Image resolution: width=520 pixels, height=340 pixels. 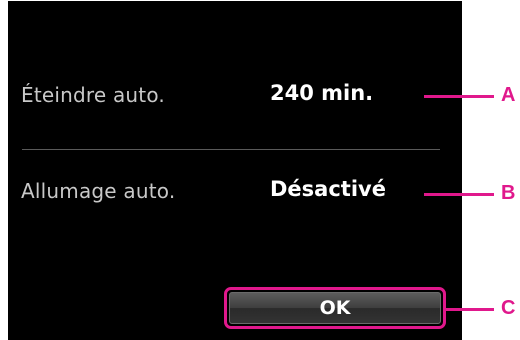 I want to click on callout-label-a: A, so click(x=508, y=95).